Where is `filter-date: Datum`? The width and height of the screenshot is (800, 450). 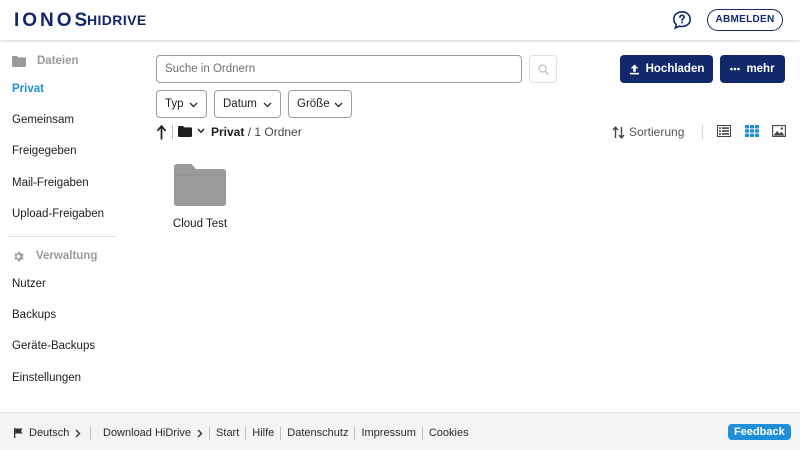
filter-date: Datum is located at coordinates (247, 104).